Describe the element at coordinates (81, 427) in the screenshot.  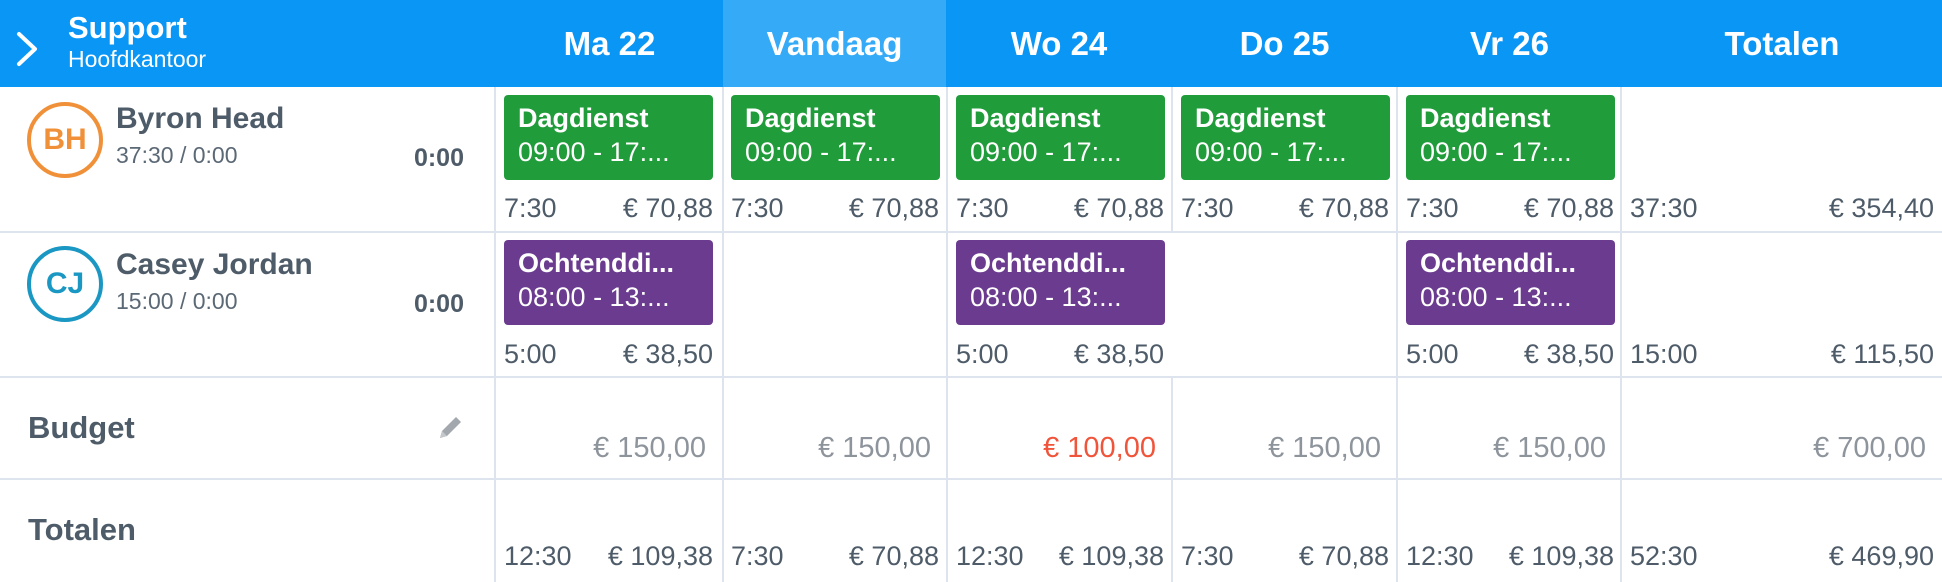
I see `budget-label: Budget` at that location.